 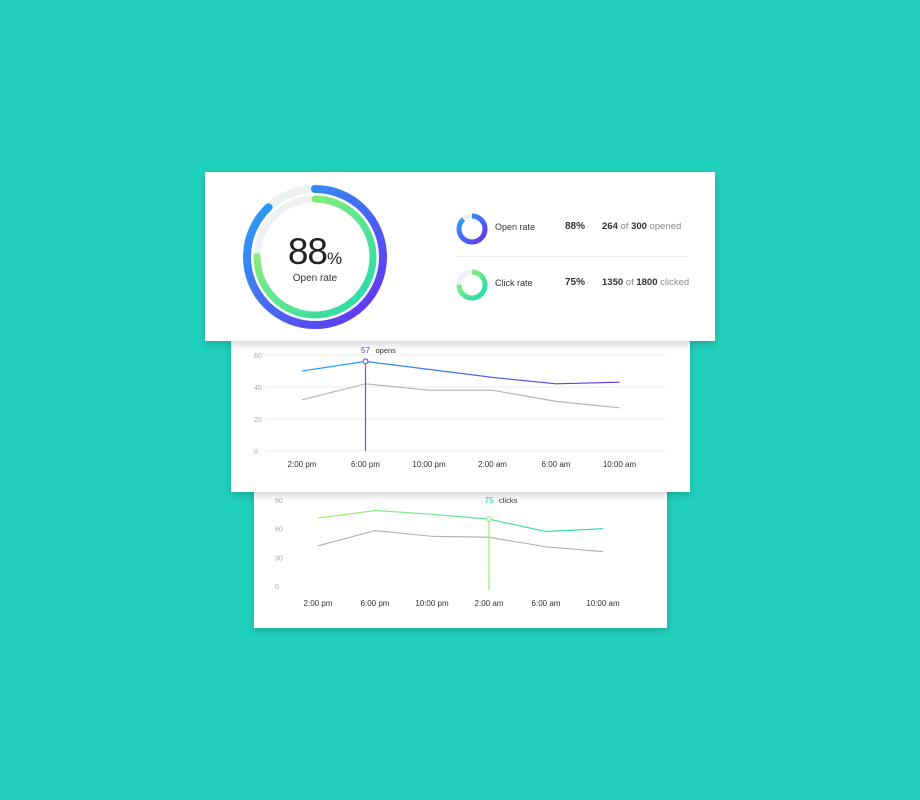 I want to click on open-rate-caption: Open rate, so click(x=315, y=278).